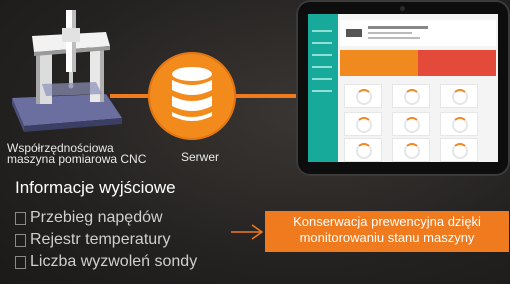 The width and height of the screenshot is (510, 284). What do you see at coordinates (379, 63) in the screenshot?
I see `dashboard-status-orange` at bounding box center [379, 63].